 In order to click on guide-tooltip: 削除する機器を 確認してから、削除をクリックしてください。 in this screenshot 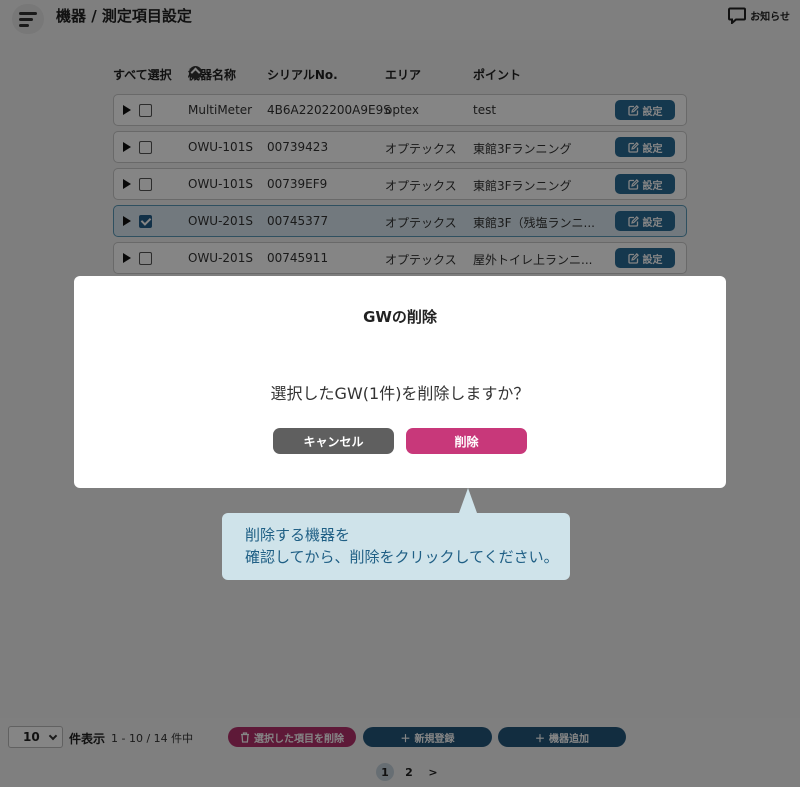, I will do `click(396, 546)`.